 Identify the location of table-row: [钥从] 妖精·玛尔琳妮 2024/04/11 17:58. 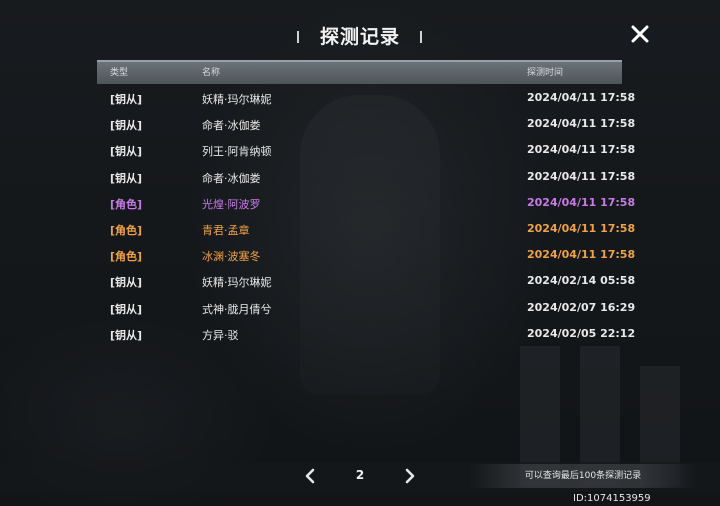
(366, 97).